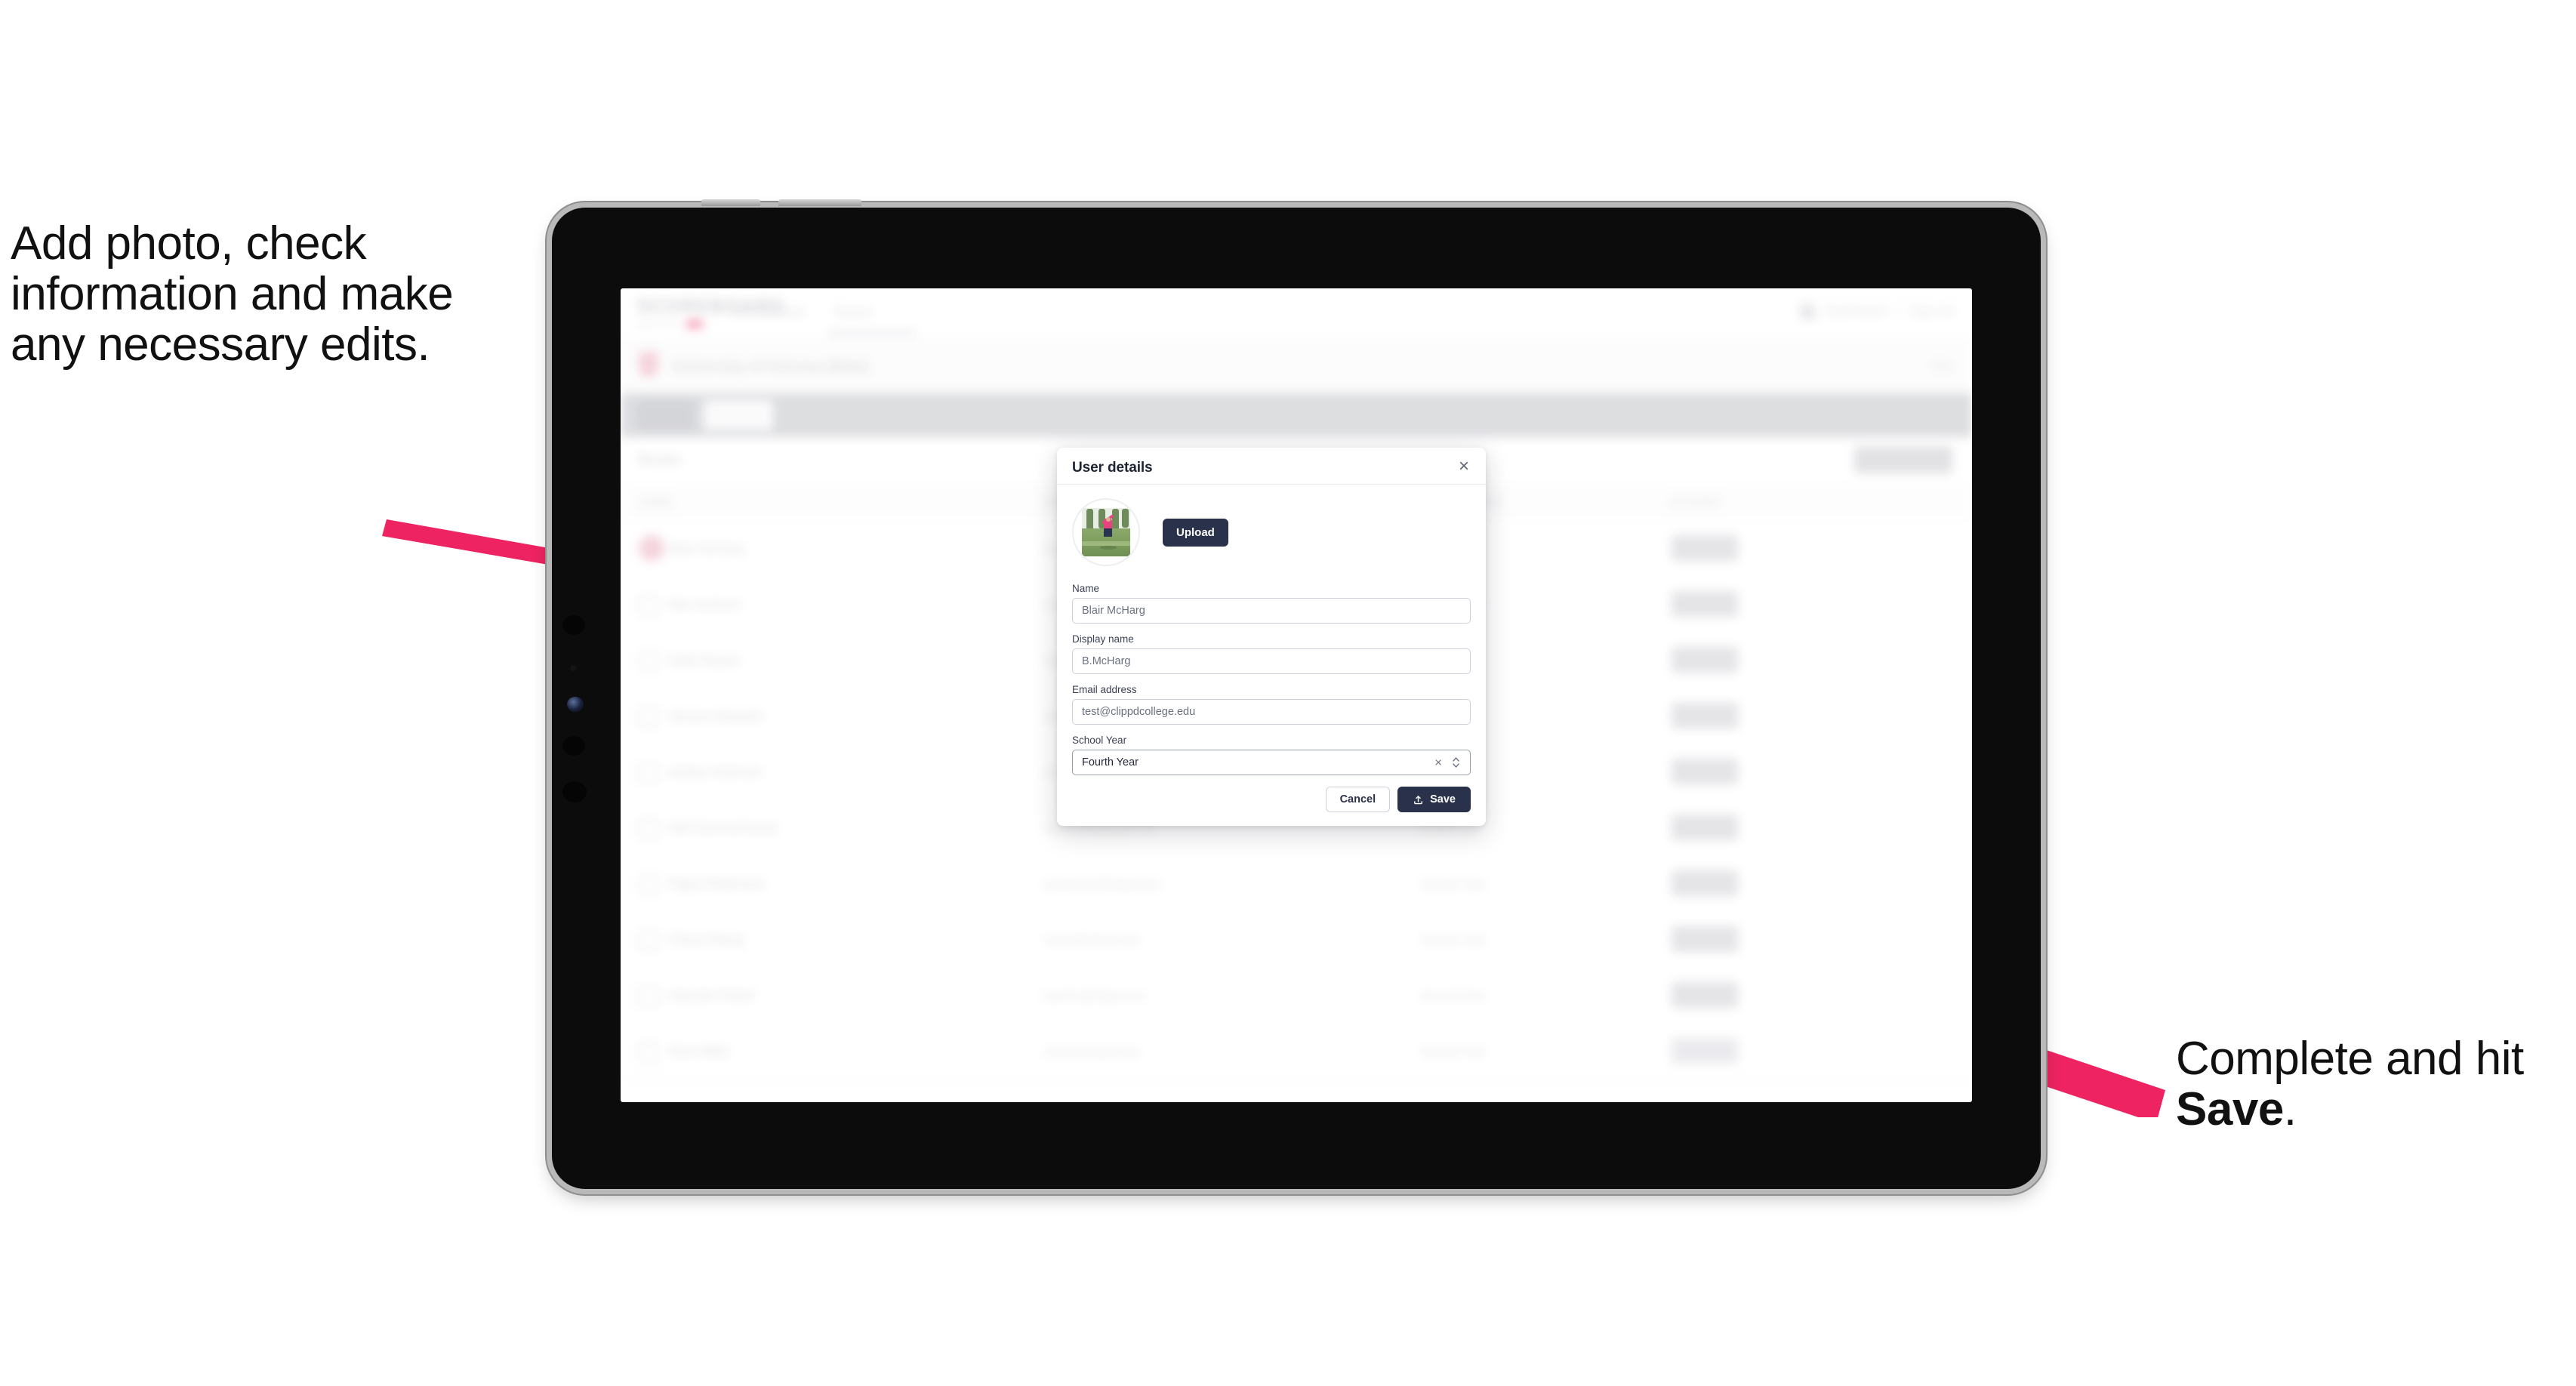 This screenshot has height=1386, width=2576. What do you see at coordinates (1271, 762) in the screenshot?
I see `school-year-select: Fourth Year` at bounding box center [1271, 762].